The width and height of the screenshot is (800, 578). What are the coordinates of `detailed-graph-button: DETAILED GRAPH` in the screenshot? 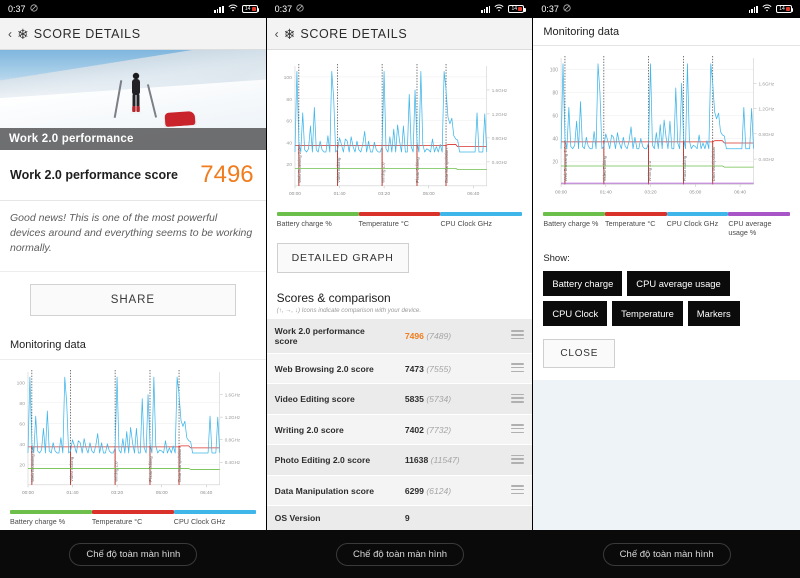 It's located at (342, 257).